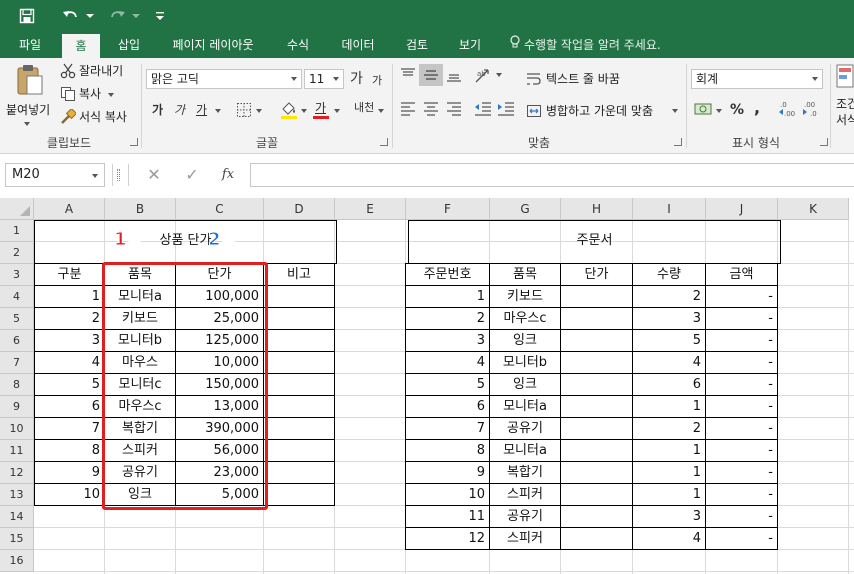 This screenshot has width=854, height=574. I want to click on row-header: 3, so click(17, 275).